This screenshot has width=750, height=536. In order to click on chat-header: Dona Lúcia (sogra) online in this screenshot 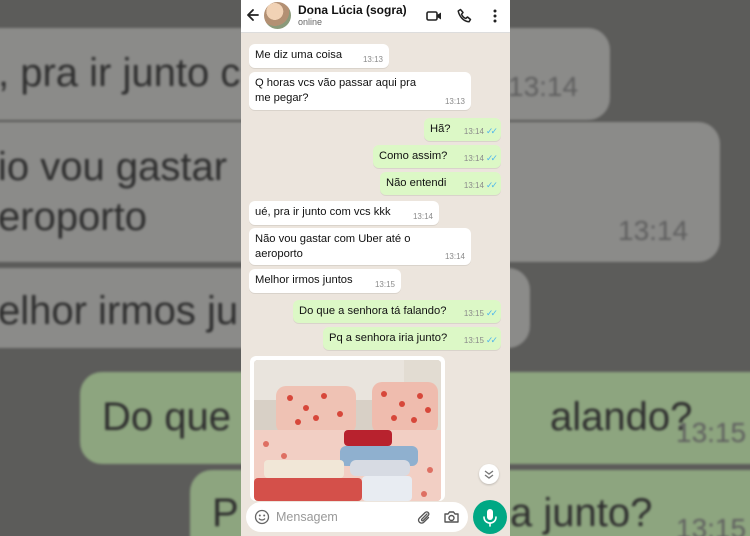, I will do `click(375, 16)`.